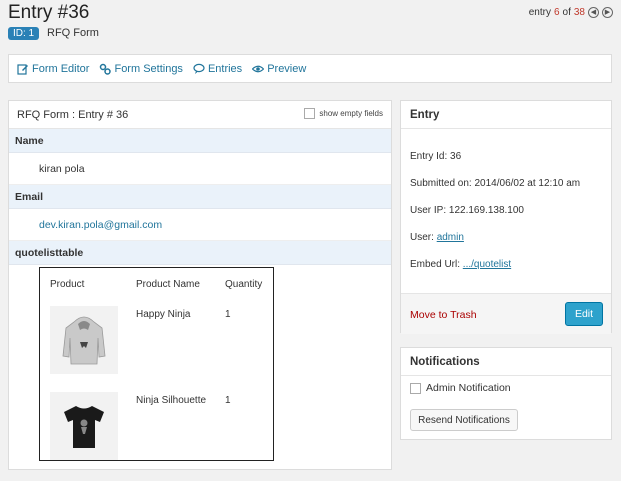 This screenshot has width=621, height=481. I want to click on row-1-product-name: Happy Ninja, so click(163, 314).